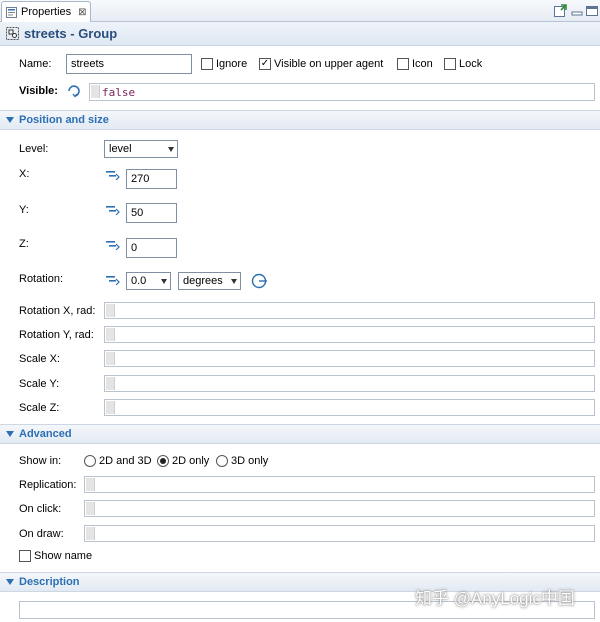 This screenshot has height=622, width=600. I want to click on show-in-2d-only-radio: 2D only, so click(183, 461).